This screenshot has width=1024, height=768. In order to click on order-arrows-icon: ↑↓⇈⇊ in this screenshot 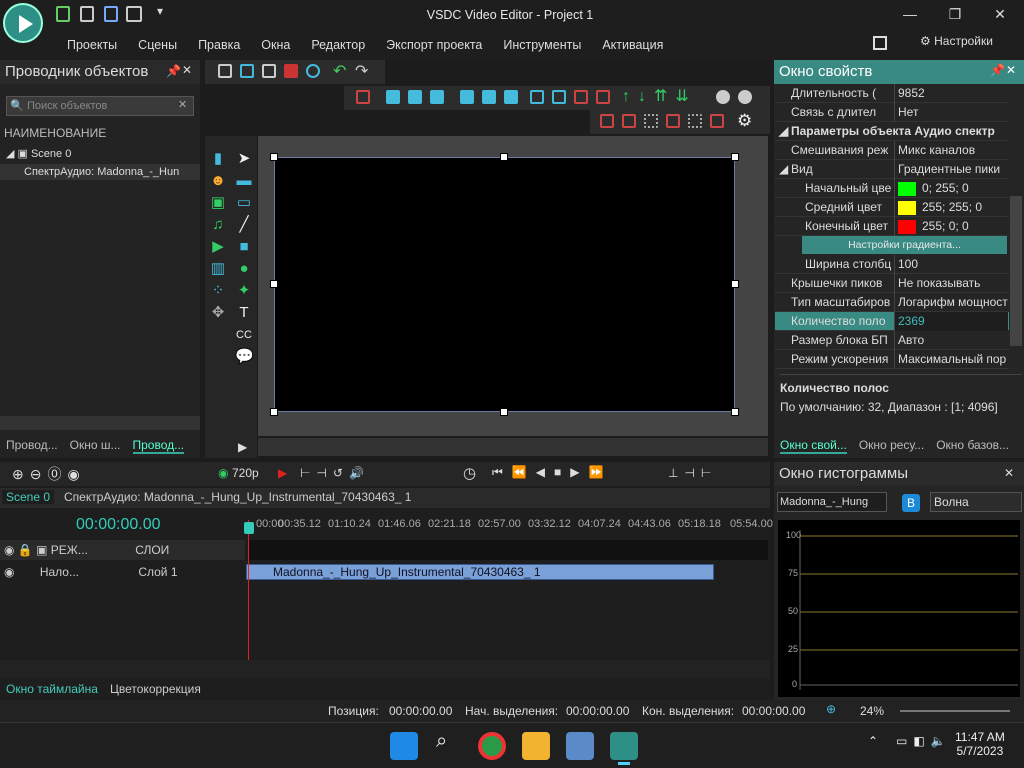, I will do `click(659, 96)`.